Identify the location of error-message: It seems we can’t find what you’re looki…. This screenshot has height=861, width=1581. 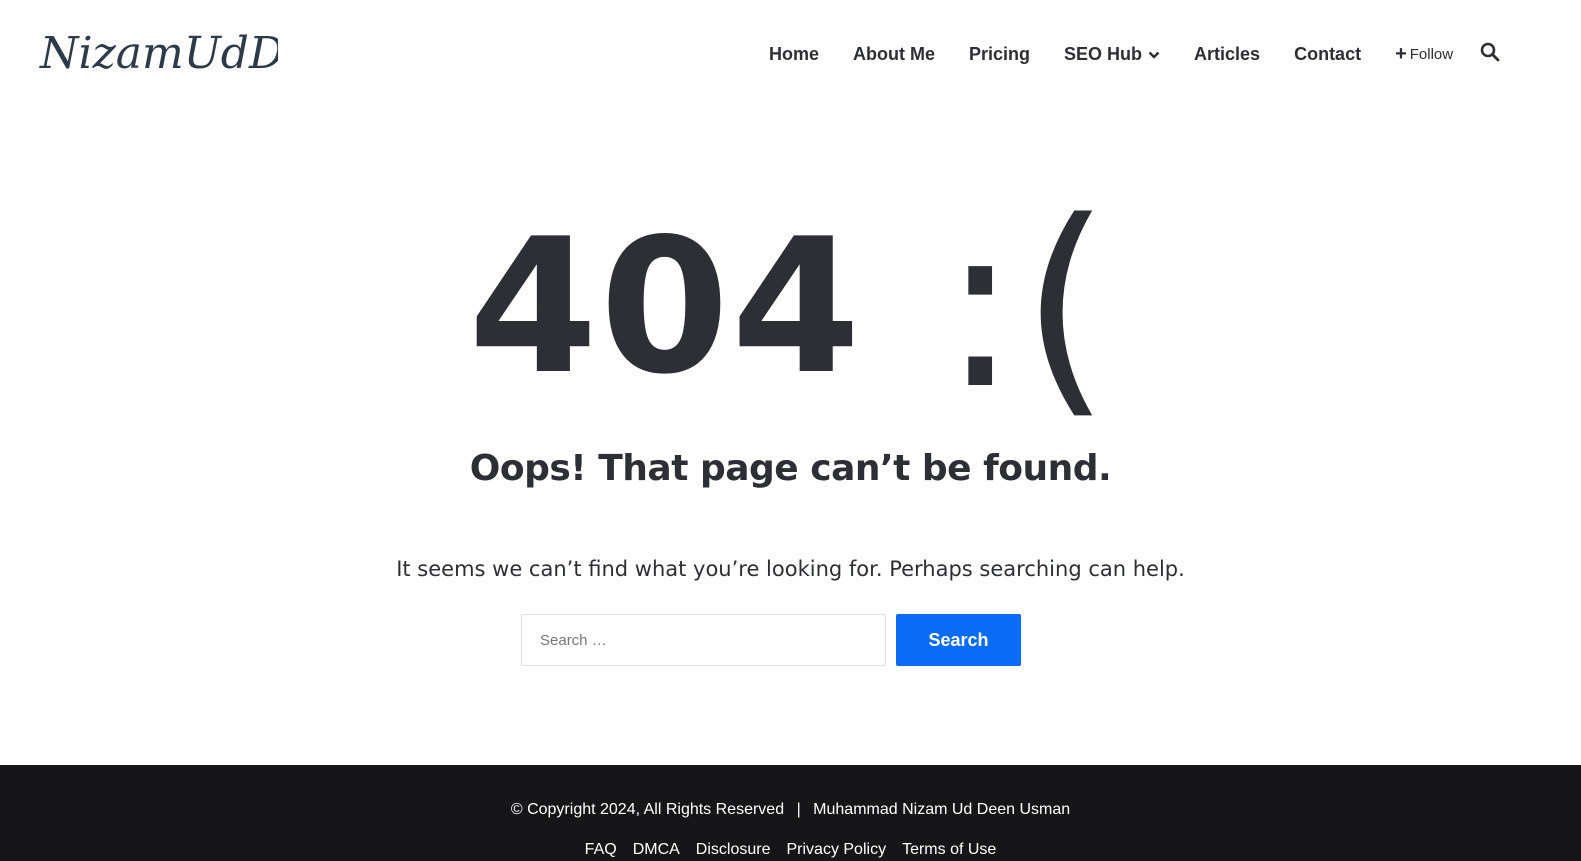
(790, 569).